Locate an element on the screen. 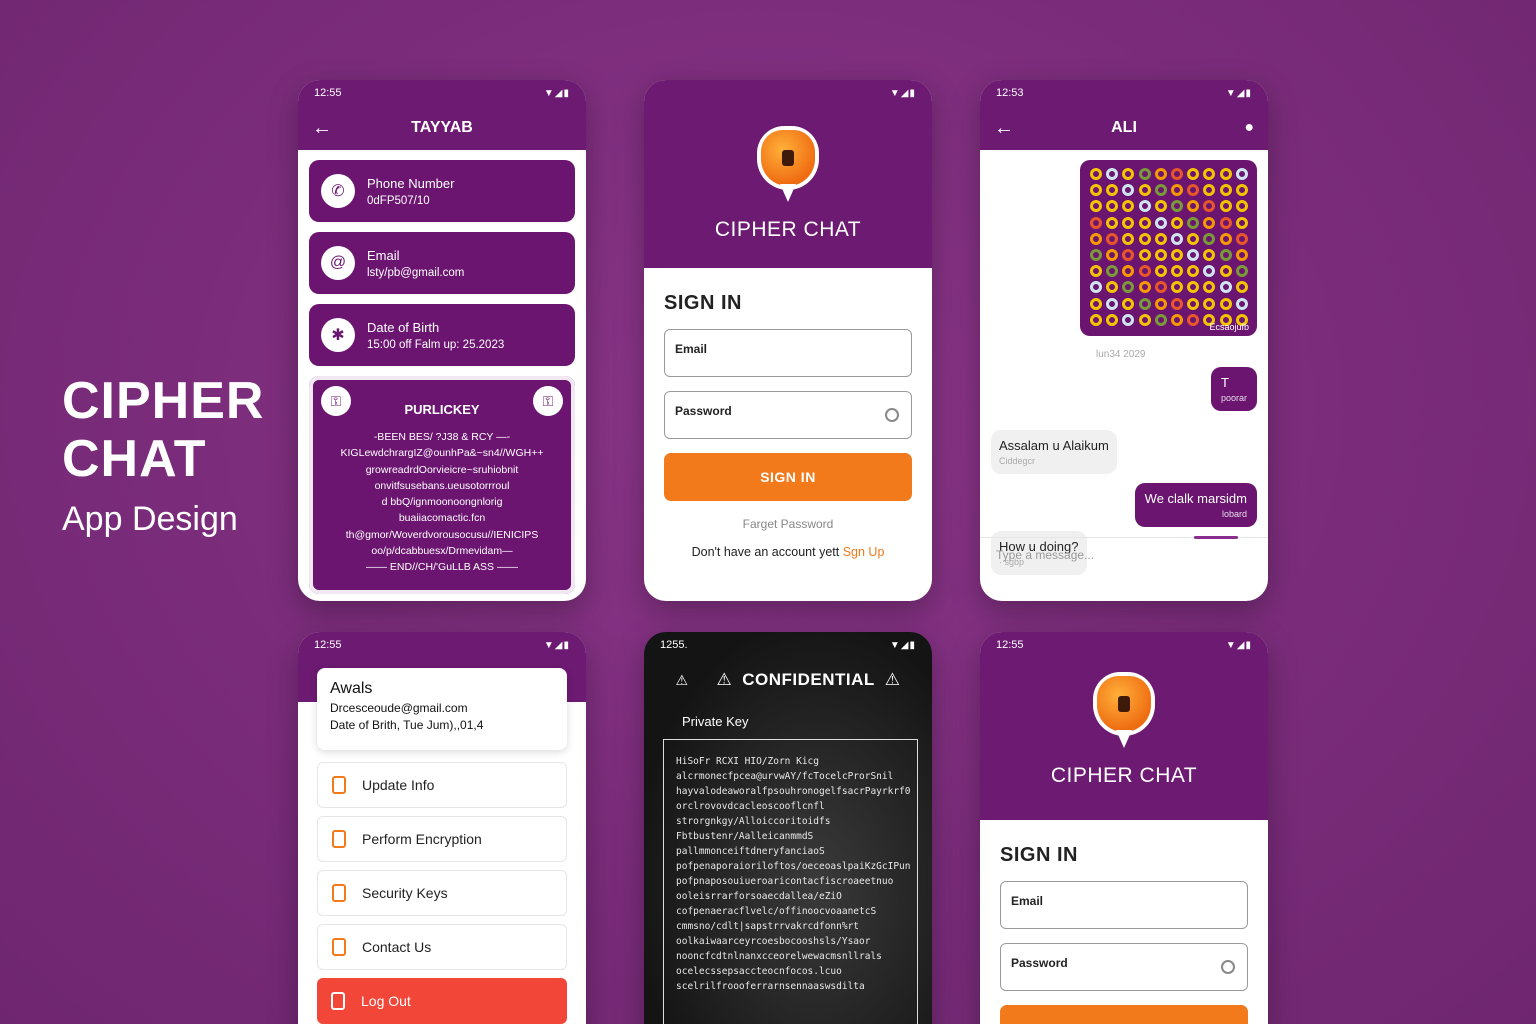 Image resolution: width=1536 pixels, height=1024 pixels. image-message: Ecsaojufb is located at coordinates (1168, 248).